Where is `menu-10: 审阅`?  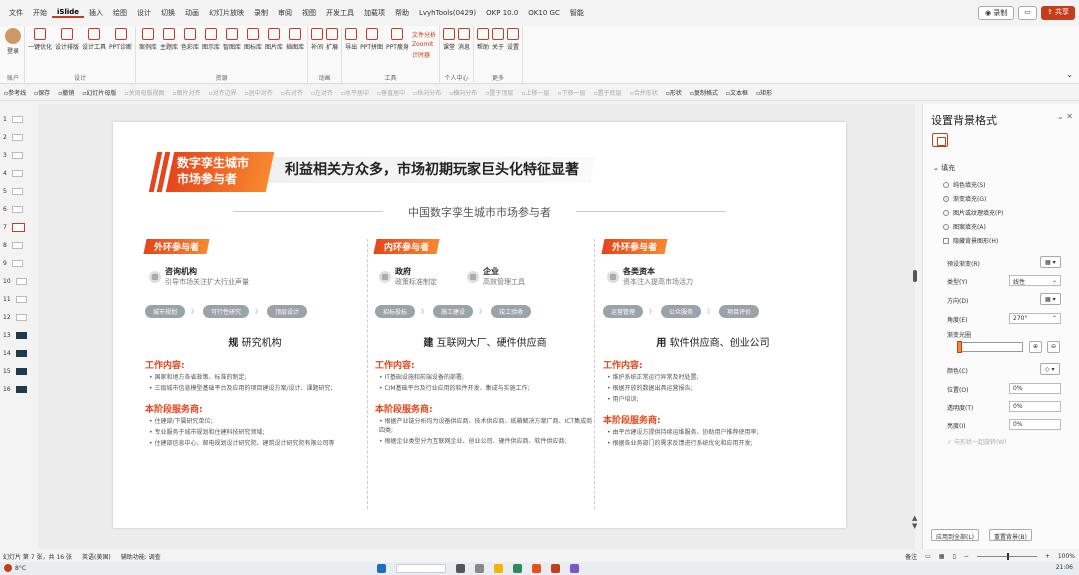 menu-10: 审阅 is located at coordinates (285, 13).